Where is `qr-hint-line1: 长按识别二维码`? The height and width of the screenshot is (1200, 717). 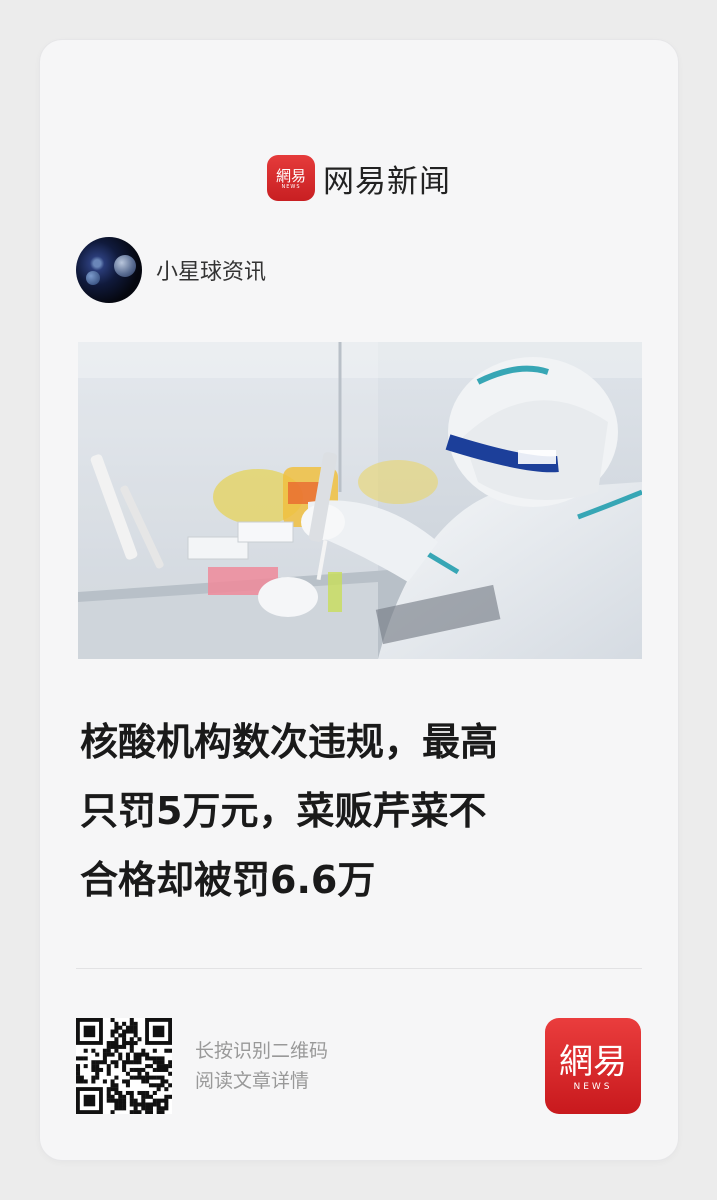
qr-hint-line1: 长按识别二维码 is located at coordinates (262, 1051).